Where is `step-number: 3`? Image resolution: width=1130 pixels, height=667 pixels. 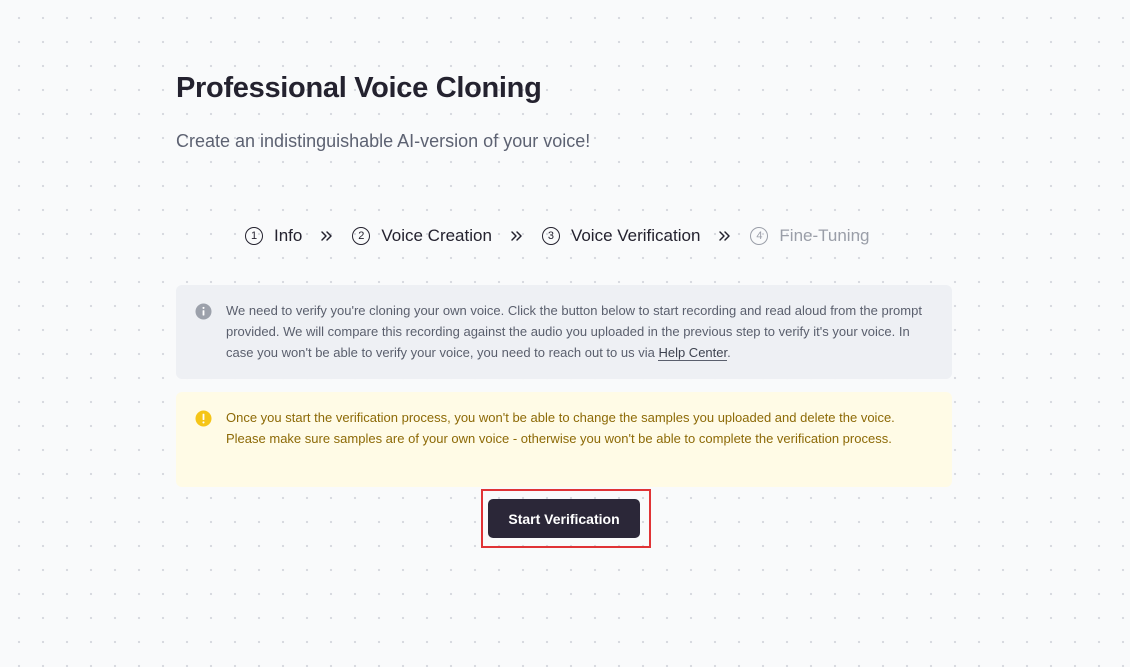 step-number: 3 is located at coordinates (550, 236).